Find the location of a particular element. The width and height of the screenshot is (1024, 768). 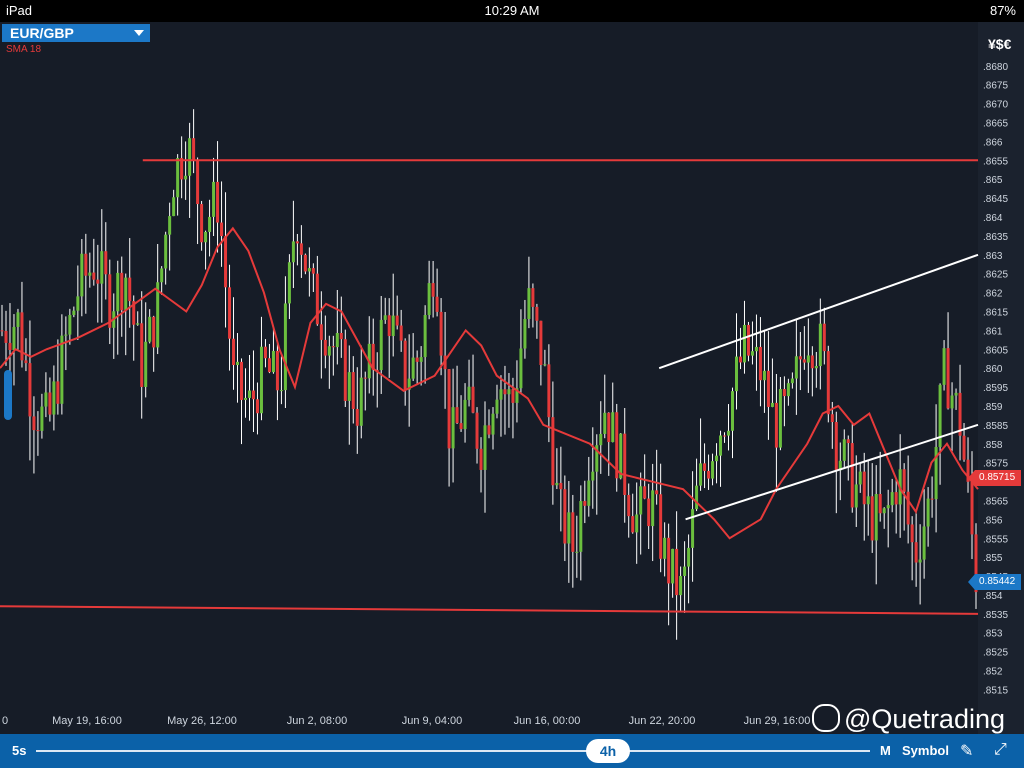

min-timeframe-label: 5s is located at coordinates (19, 750).